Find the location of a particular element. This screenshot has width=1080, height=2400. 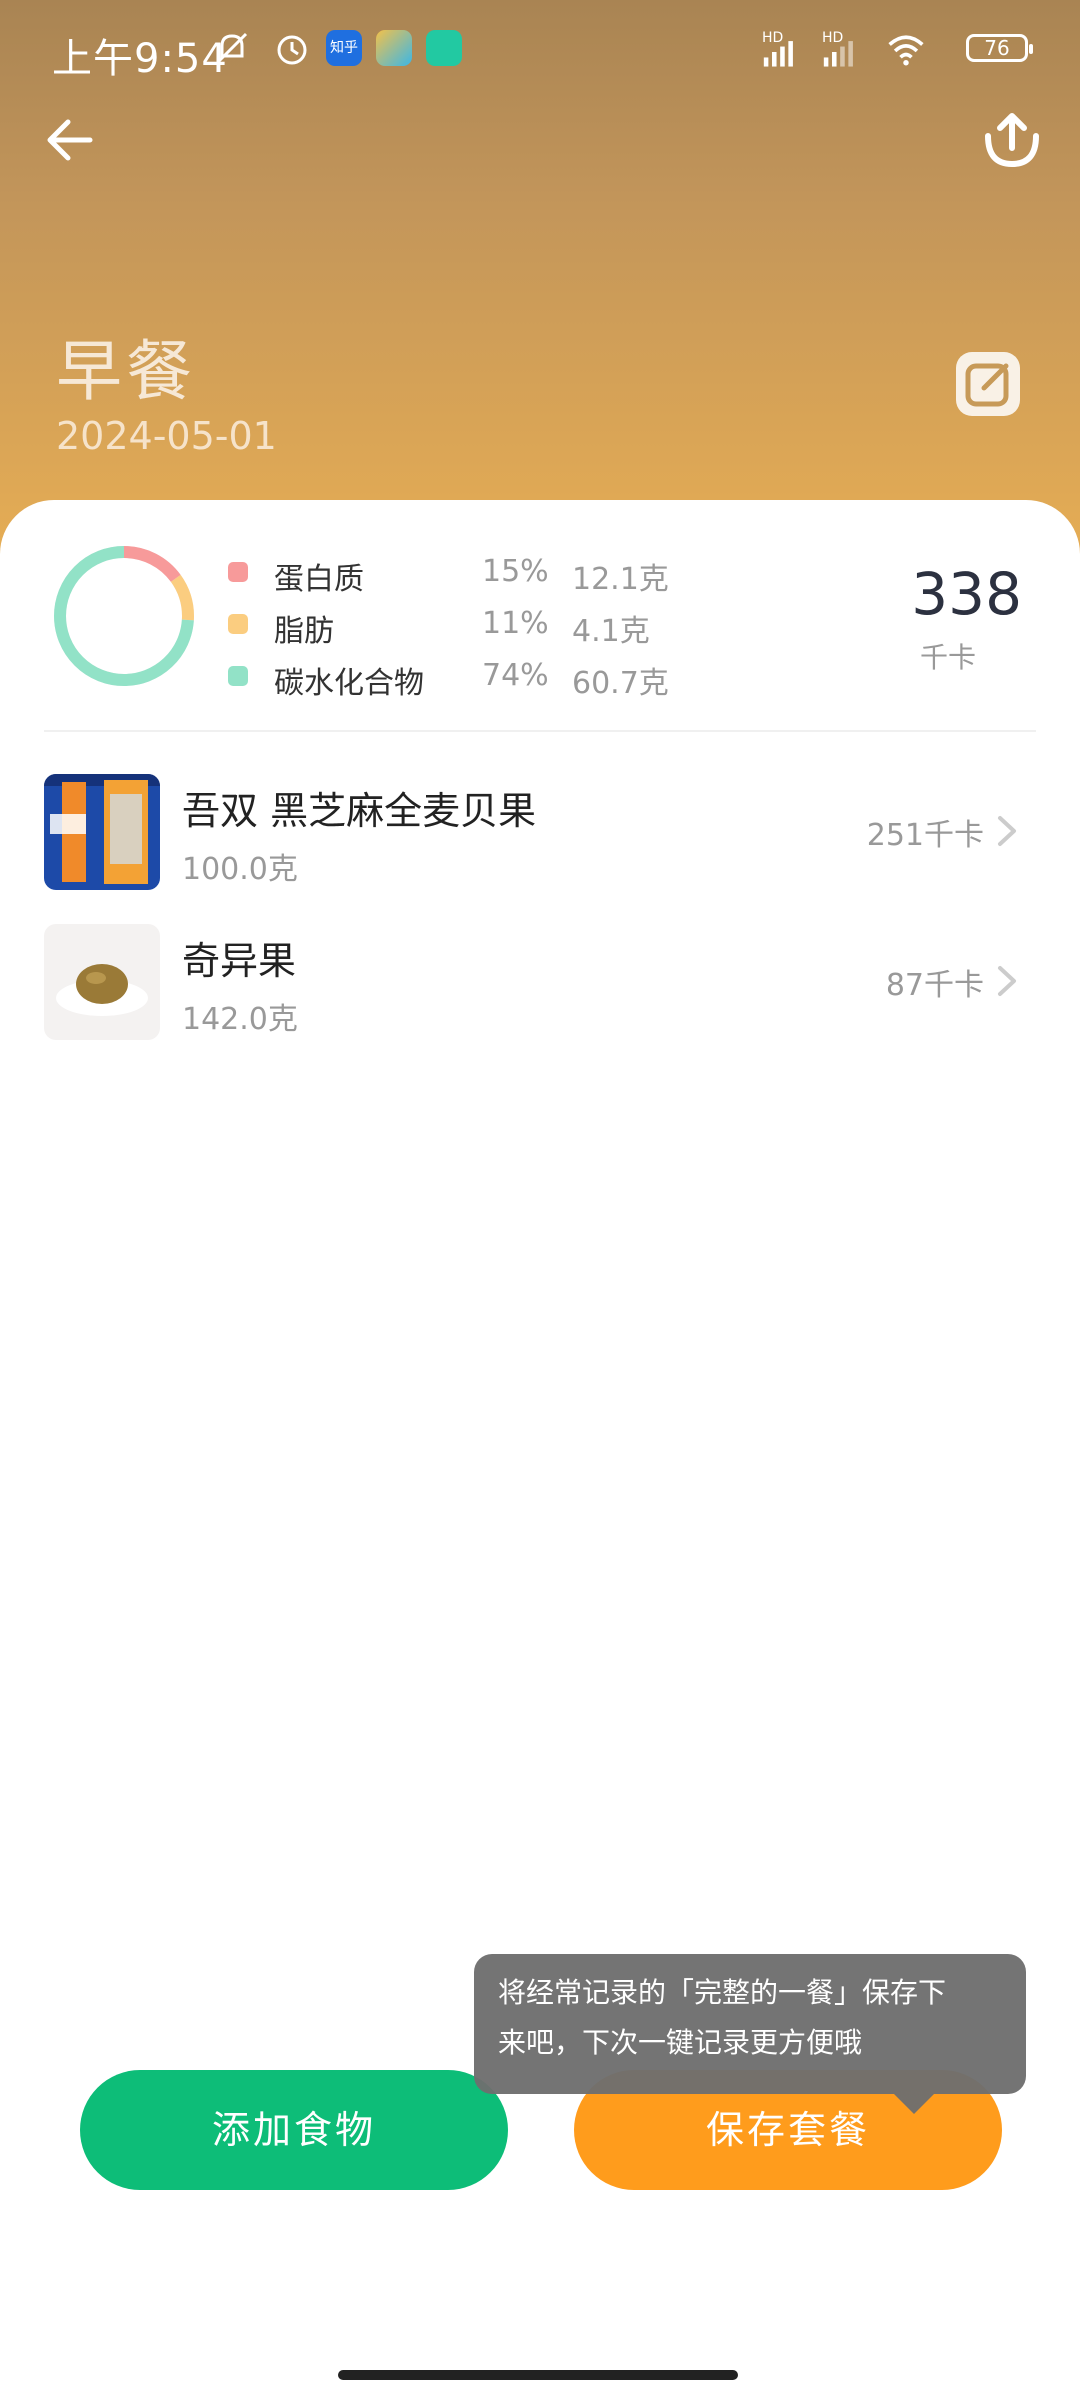

nutrient-name: 脂肪 is located at coordinates (304, 631).